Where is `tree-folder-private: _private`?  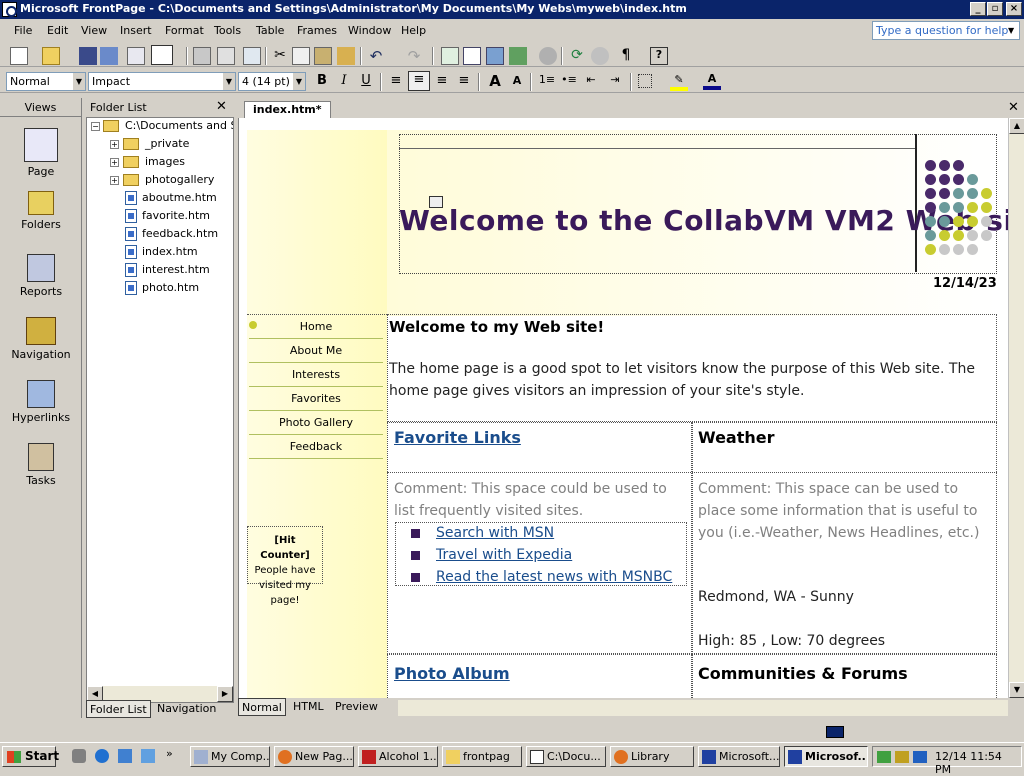 tree-folder-private: _private is located at coordinates (156, 145).